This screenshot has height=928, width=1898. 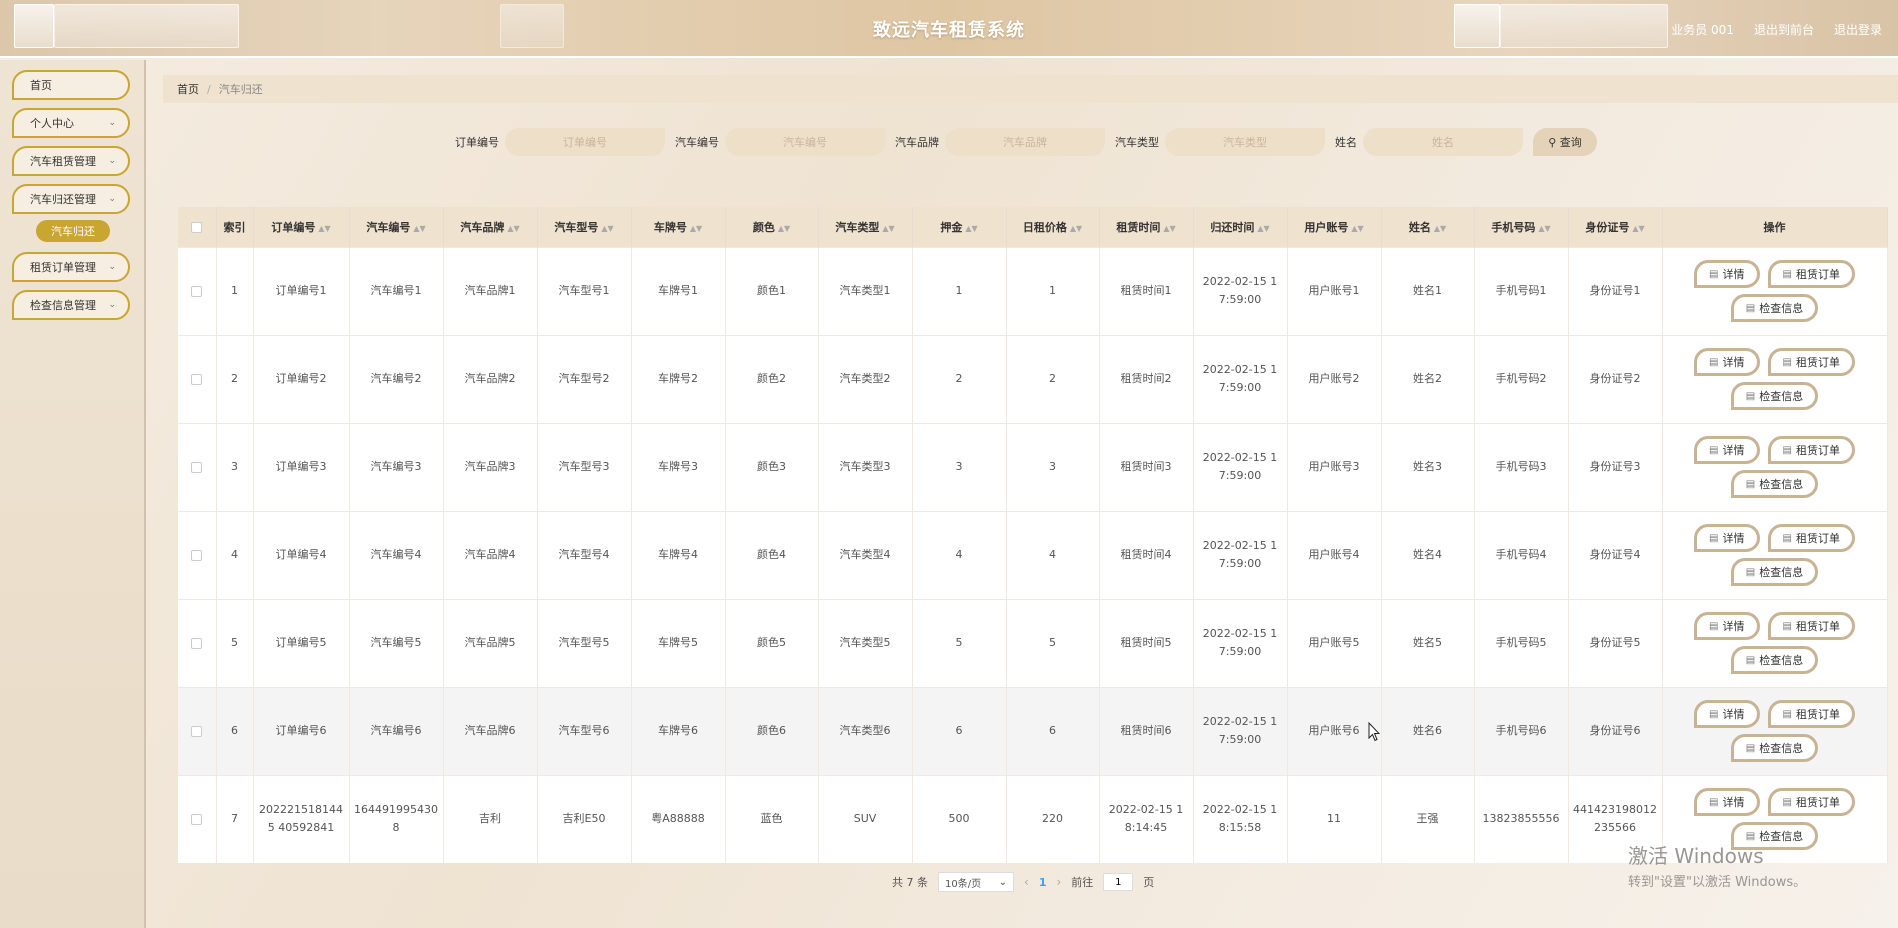 I want to click on column-header: 租赁时间 ▲▼, so click(x=1146, y=227).